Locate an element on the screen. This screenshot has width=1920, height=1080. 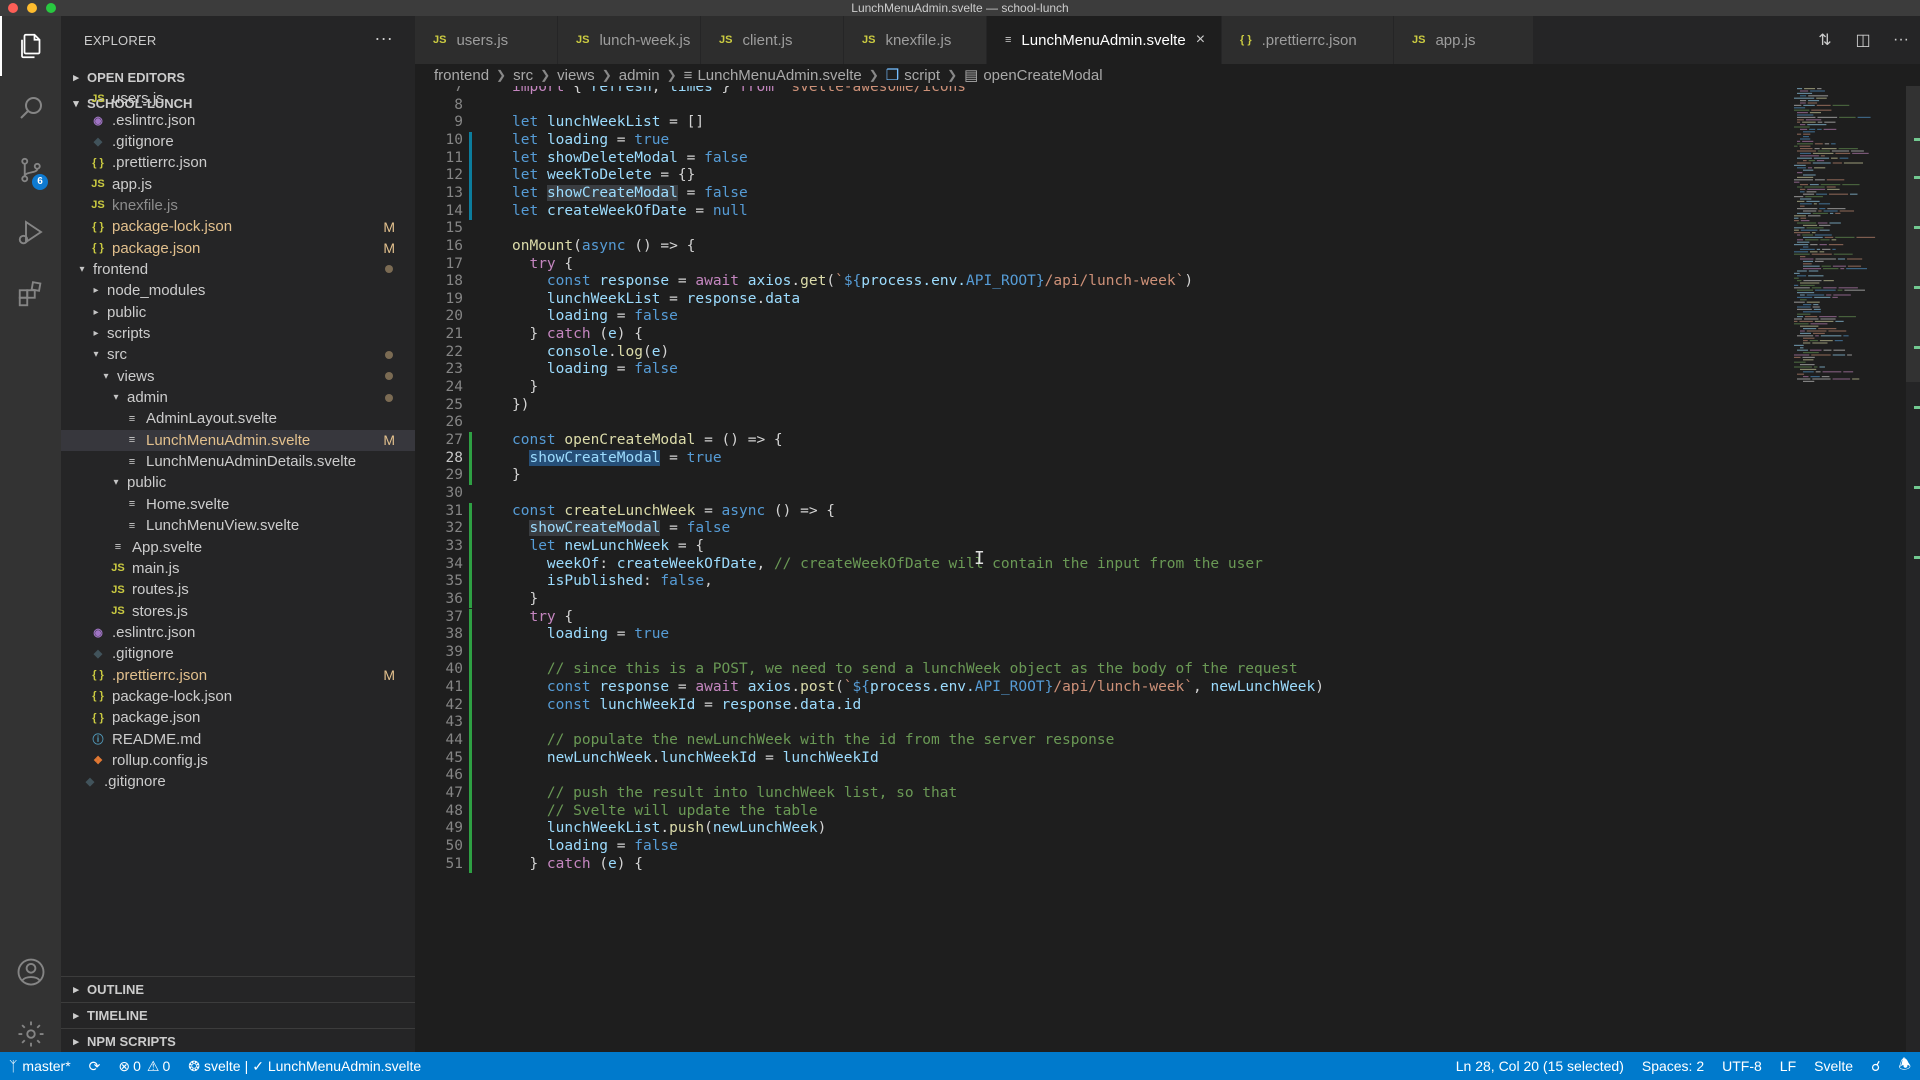
code-line: 14 let createWeekOfDate = null is located at coordinates (1100, 211).